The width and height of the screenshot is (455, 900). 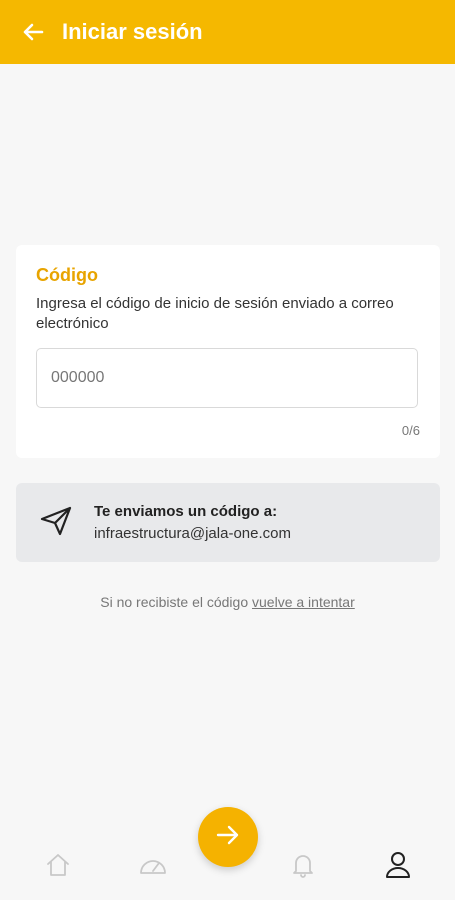 I want to click on retry-prefix: Si no recibiste el código, so click(x=174, y=602).